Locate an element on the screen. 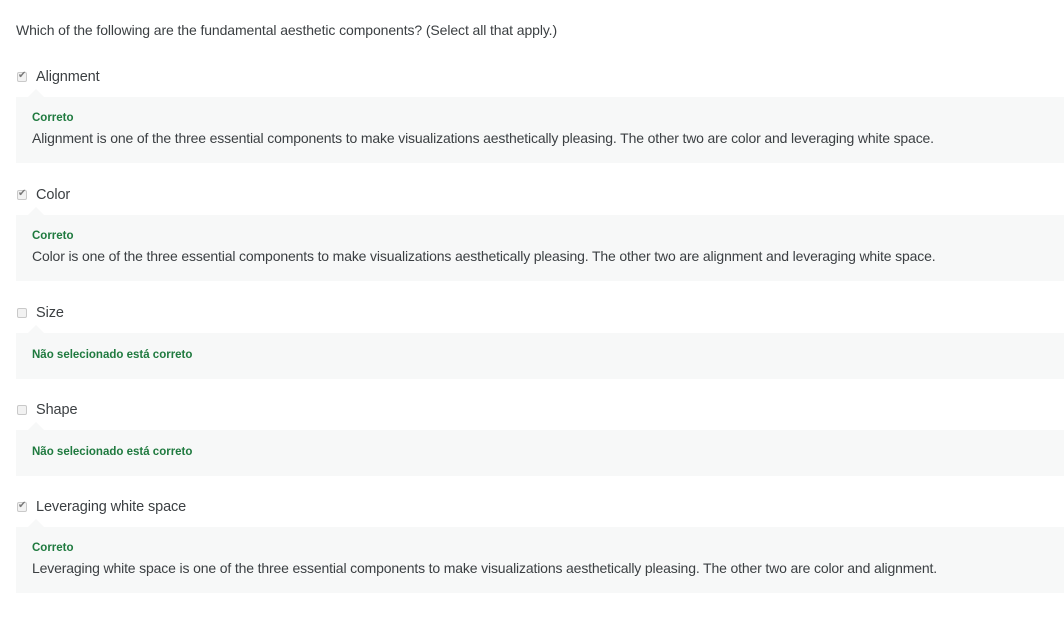 The width and height of the screenshot is (1064, 623). option-row: Shape is located at coordinates (540, 410).